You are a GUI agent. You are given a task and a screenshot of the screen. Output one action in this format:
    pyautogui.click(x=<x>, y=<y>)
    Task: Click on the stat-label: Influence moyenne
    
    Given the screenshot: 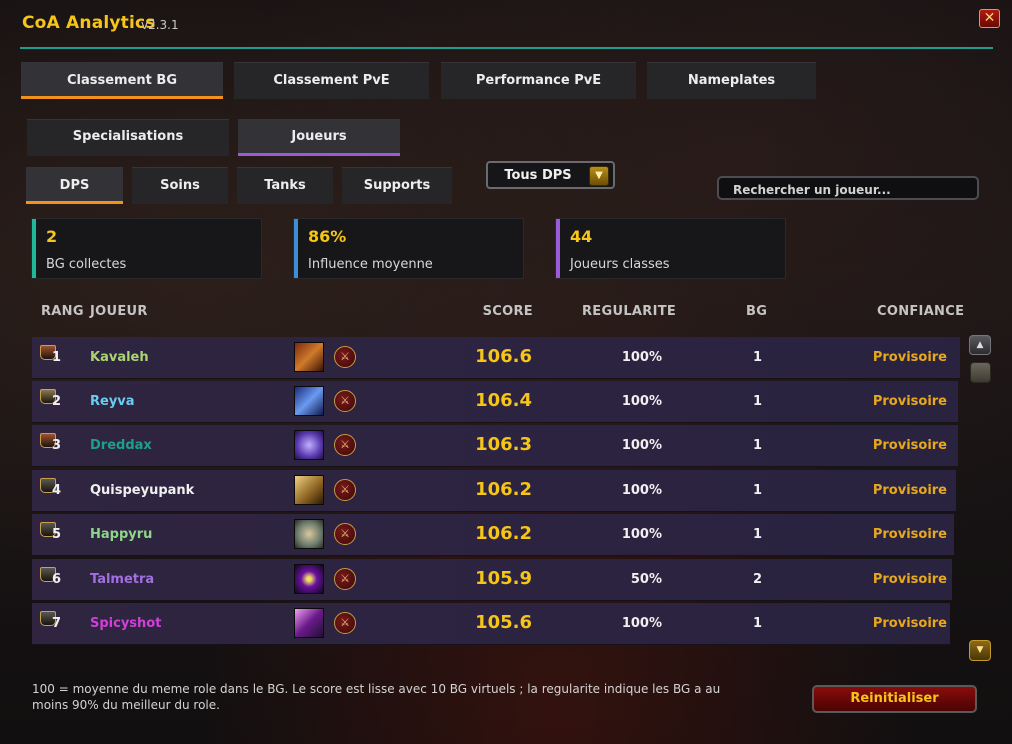 What is the action you would take?
    pyautogui.click(x=370, y=264)
    